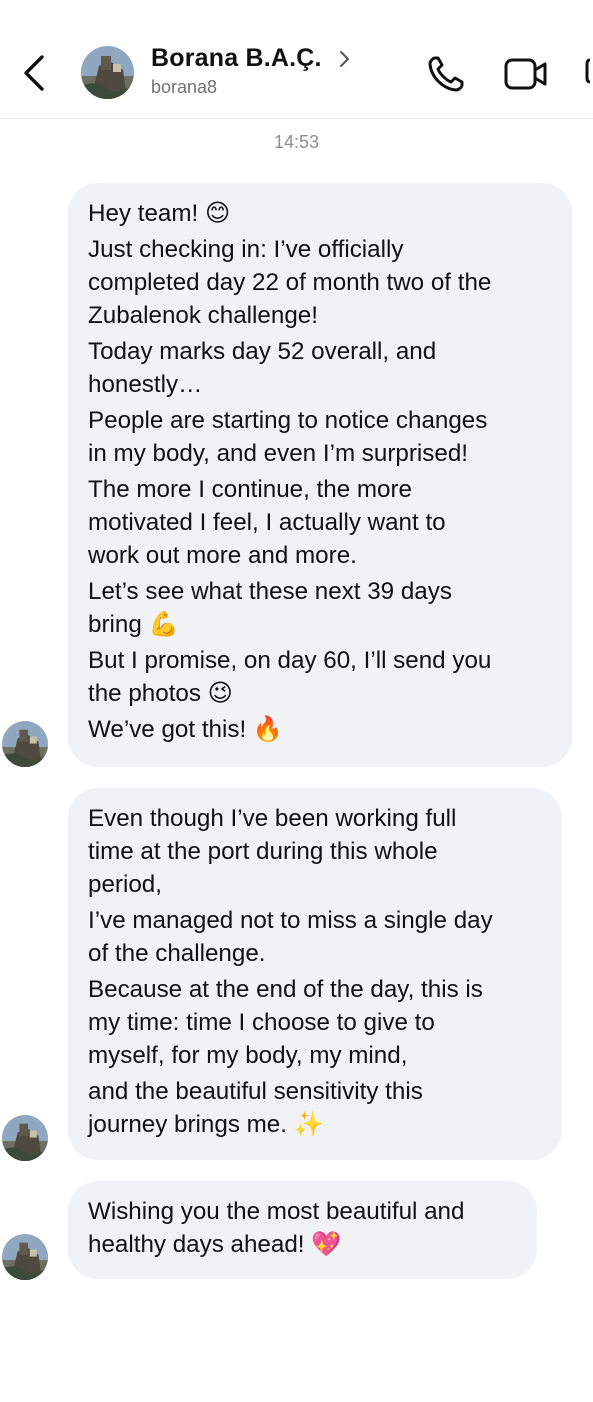  What do you see at coordinates (160, 693) in the screenshot?
I see `message-line: the photos 😉` at bounding box center [160, 693].